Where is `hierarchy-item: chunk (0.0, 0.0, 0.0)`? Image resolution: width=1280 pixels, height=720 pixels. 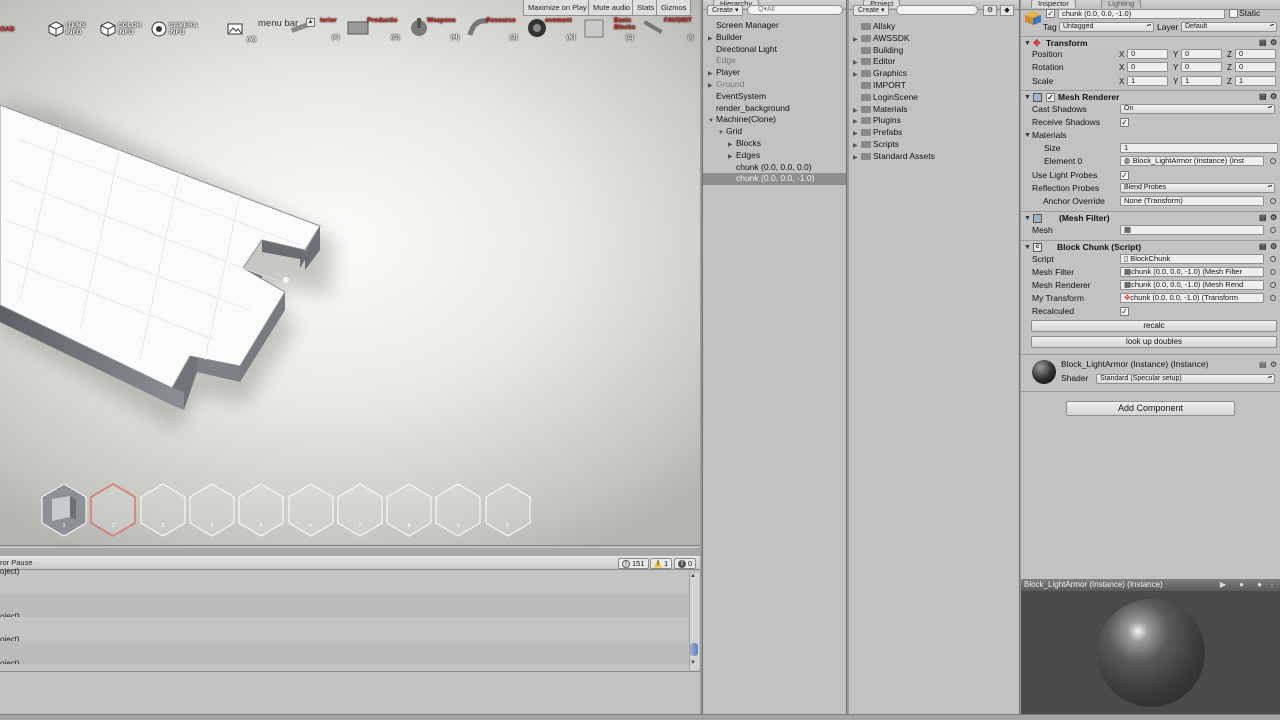 hierarchy-item: chunk (0.0, 0.0, 0.0) is located at coordinates (774, 168).